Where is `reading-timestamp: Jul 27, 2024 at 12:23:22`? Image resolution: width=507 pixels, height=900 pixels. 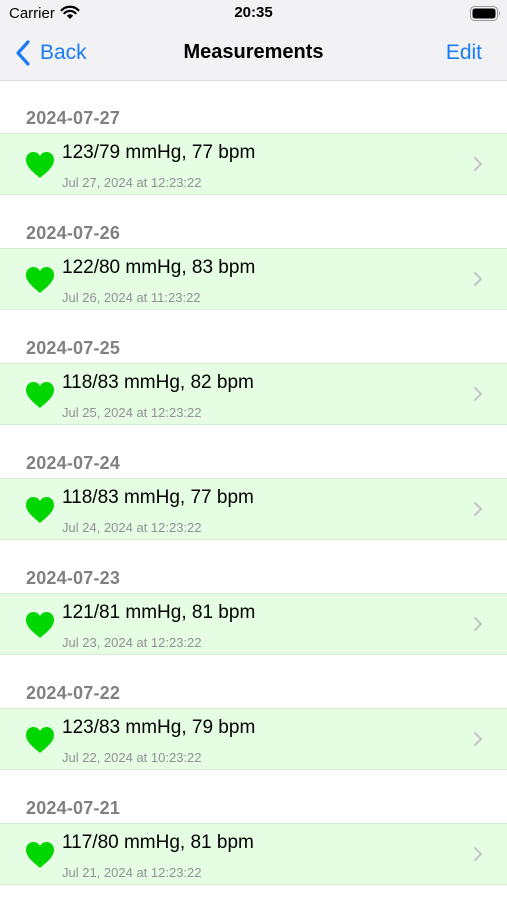 reading-timestamp: Jul 27, 2024 at 12:23:22 is located at coordinates (132, 182).